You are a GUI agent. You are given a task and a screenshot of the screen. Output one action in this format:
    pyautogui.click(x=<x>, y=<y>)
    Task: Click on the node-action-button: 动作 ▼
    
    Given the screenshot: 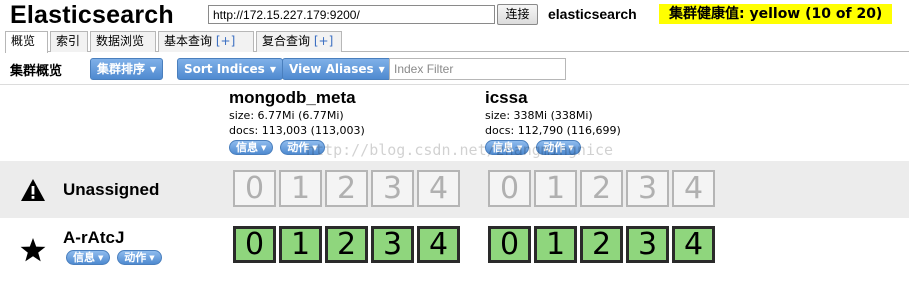 What is the action you would take?
    pyautogui.click(x=139, y=257)
    